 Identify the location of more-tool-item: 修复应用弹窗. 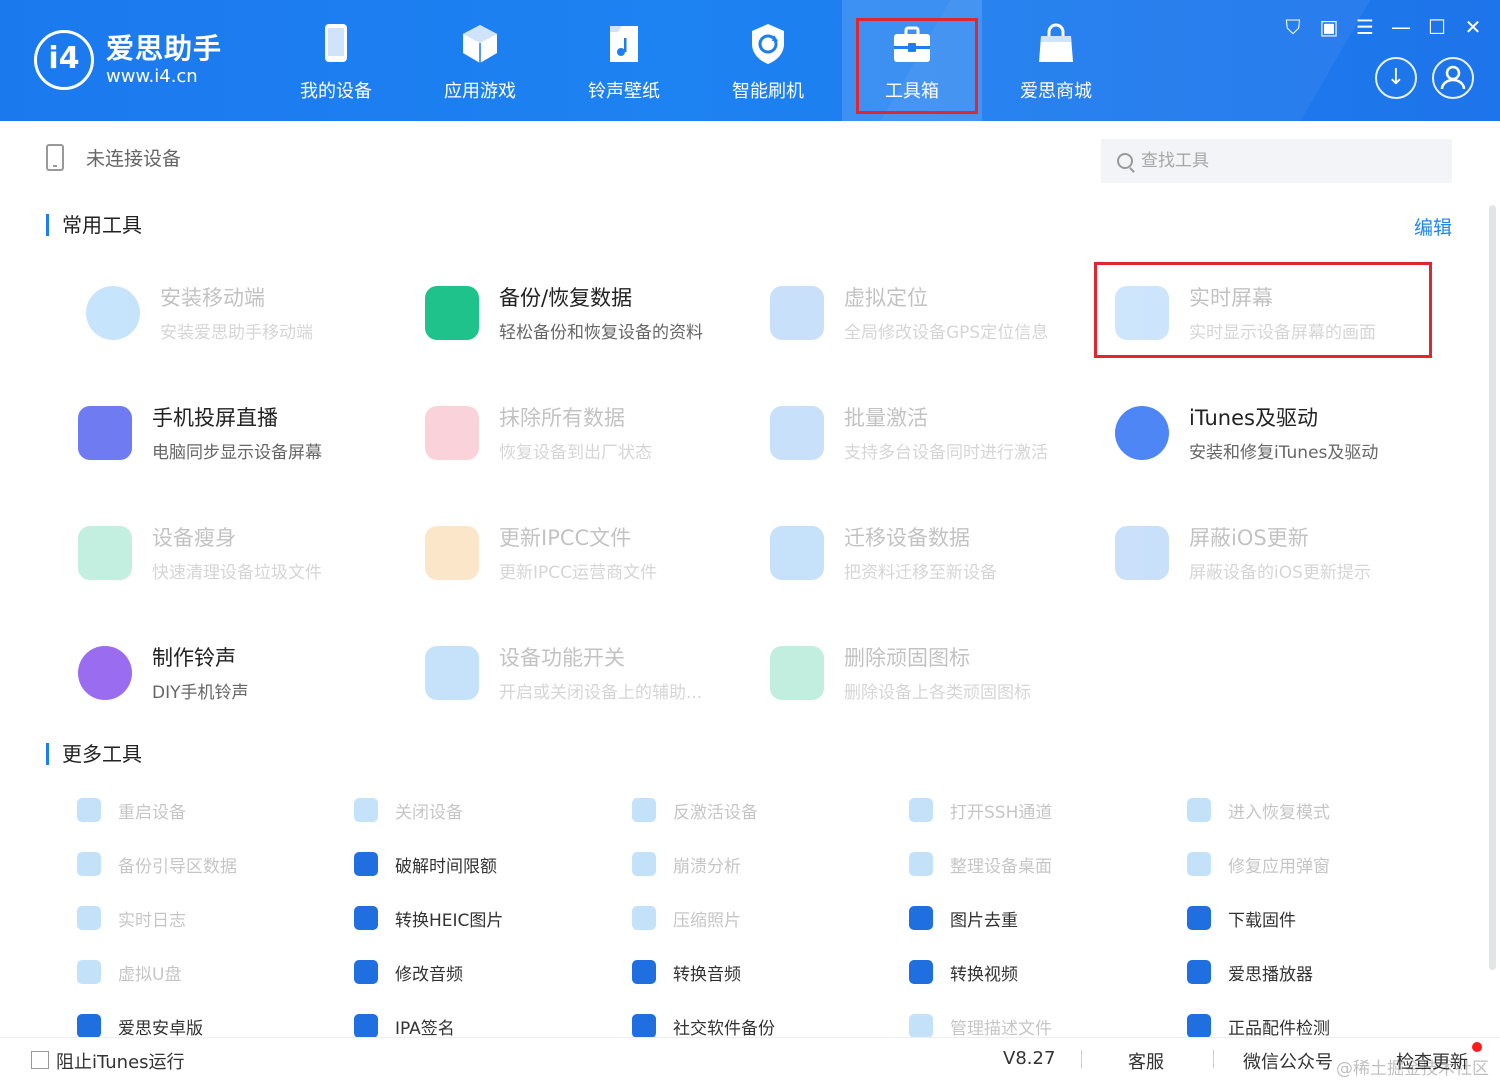
(1258, 864).